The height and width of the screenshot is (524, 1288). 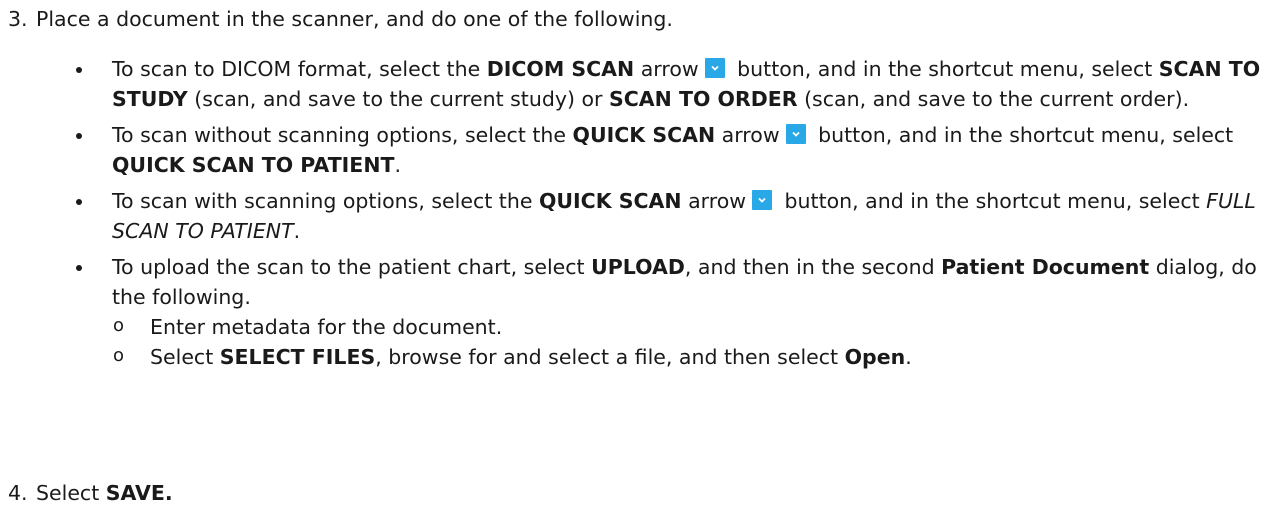 What do you see at coordinates (139, 493) in the screenshot?
I see `ui-term-save: SAVE.` at bounding box center [139, 493].